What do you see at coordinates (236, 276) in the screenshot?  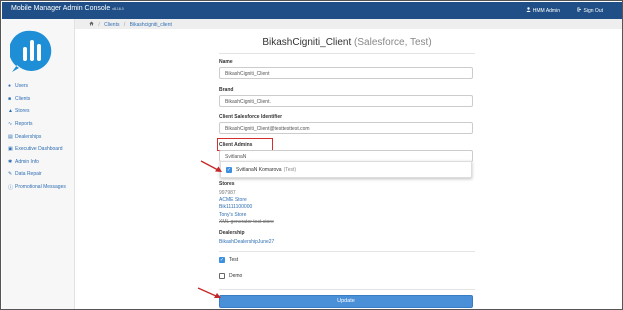 I see `demo-label: Demo` at bounding box center [236, 276].